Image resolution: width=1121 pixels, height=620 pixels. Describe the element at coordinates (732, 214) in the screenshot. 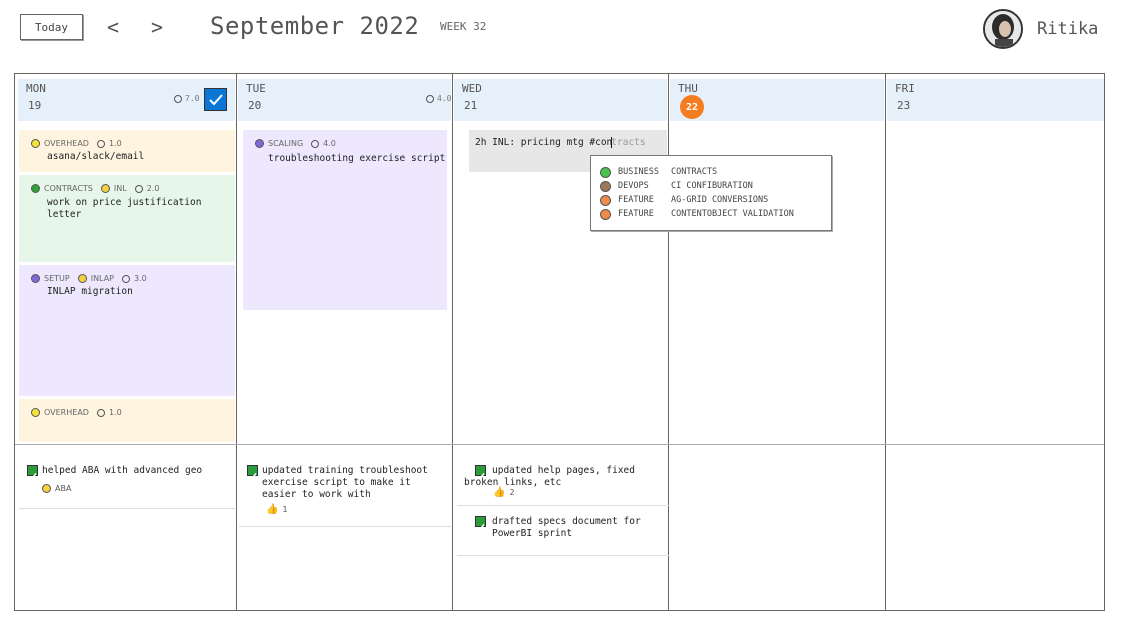

I see `suggestion-name: CONTENTOBJECT VALIDATION` at that location.